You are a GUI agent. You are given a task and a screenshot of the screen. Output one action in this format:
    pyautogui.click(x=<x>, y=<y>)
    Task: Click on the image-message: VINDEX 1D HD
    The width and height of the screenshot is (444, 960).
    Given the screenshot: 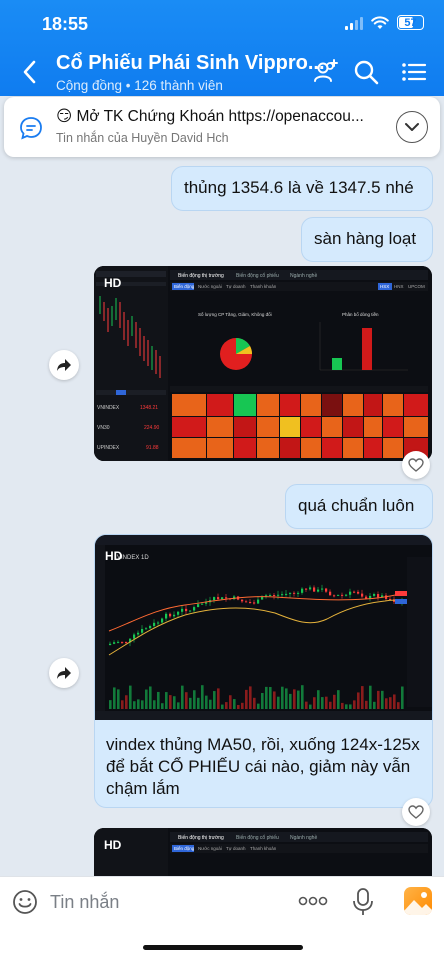 What is the action you would take?
    pyautogui.click(x=263, y=627)
    